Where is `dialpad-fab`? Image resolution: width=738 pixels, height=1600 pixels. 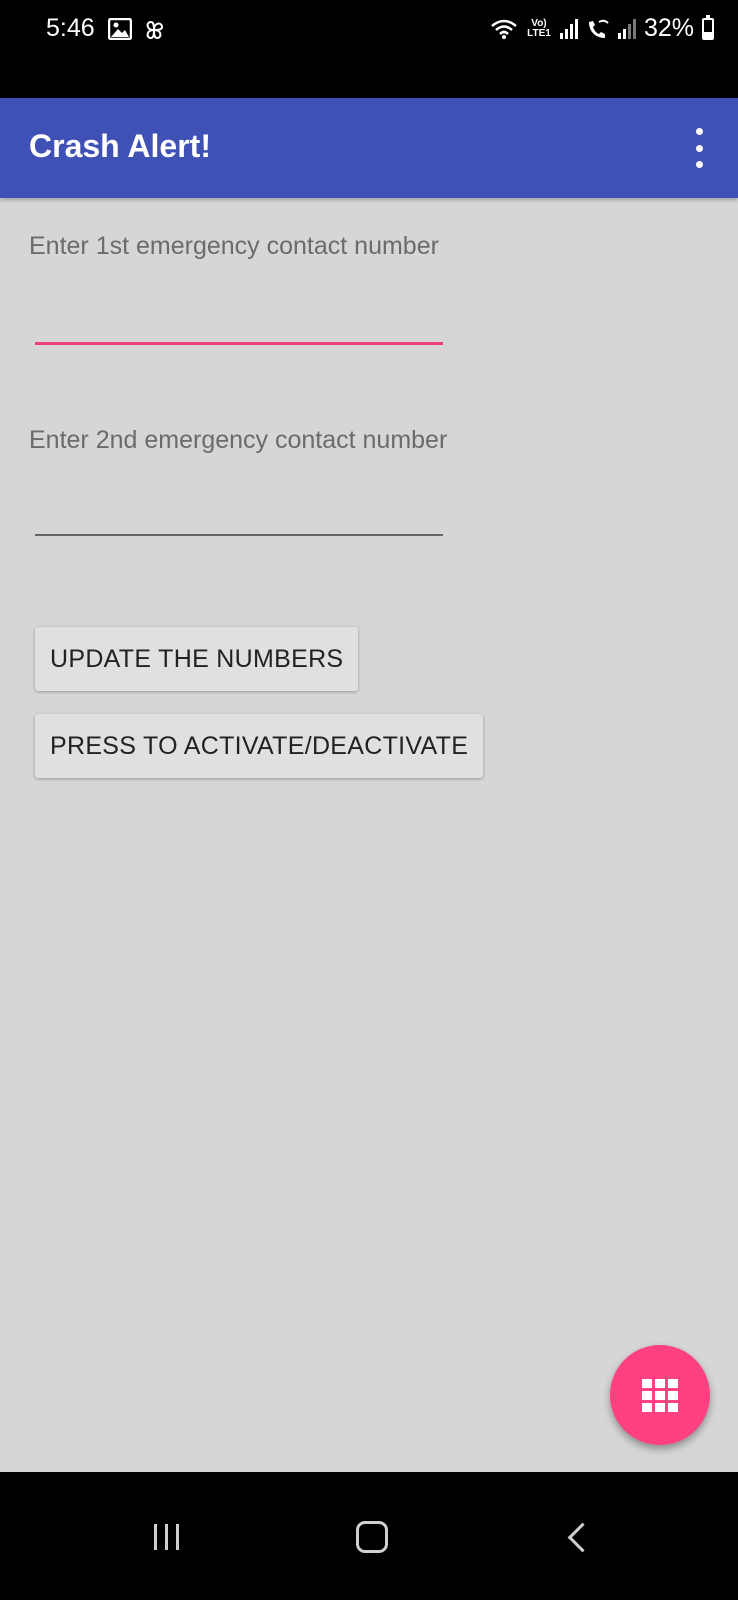 dialpad-fab is located at coordinates (660, 1395).